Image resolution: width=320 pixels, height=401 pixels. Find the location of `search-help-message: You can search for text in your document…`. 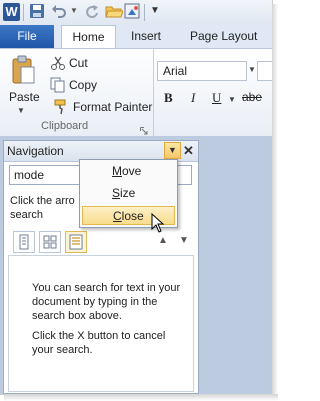

search-help-message: You can search for text in your document… is located at coordinates (106, 302).